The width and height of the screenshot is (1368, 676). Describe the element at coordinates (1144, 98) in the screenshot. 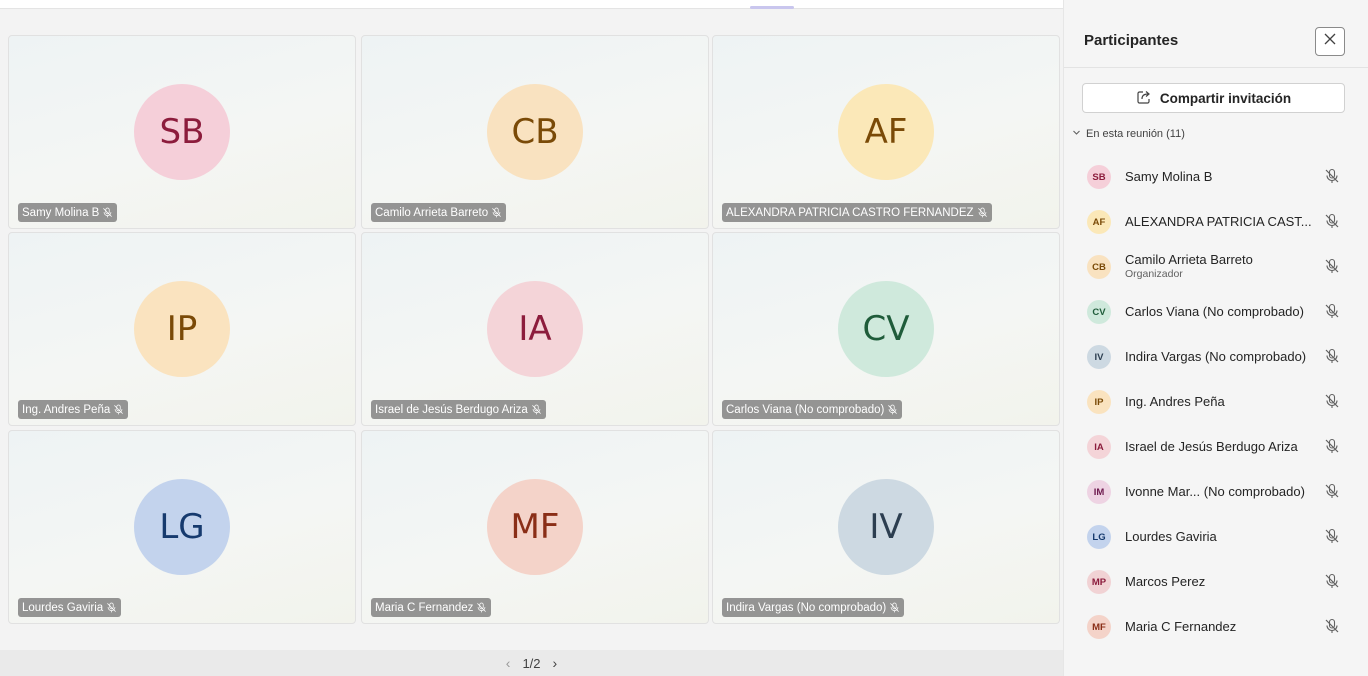

I see `share-icon` at that location.